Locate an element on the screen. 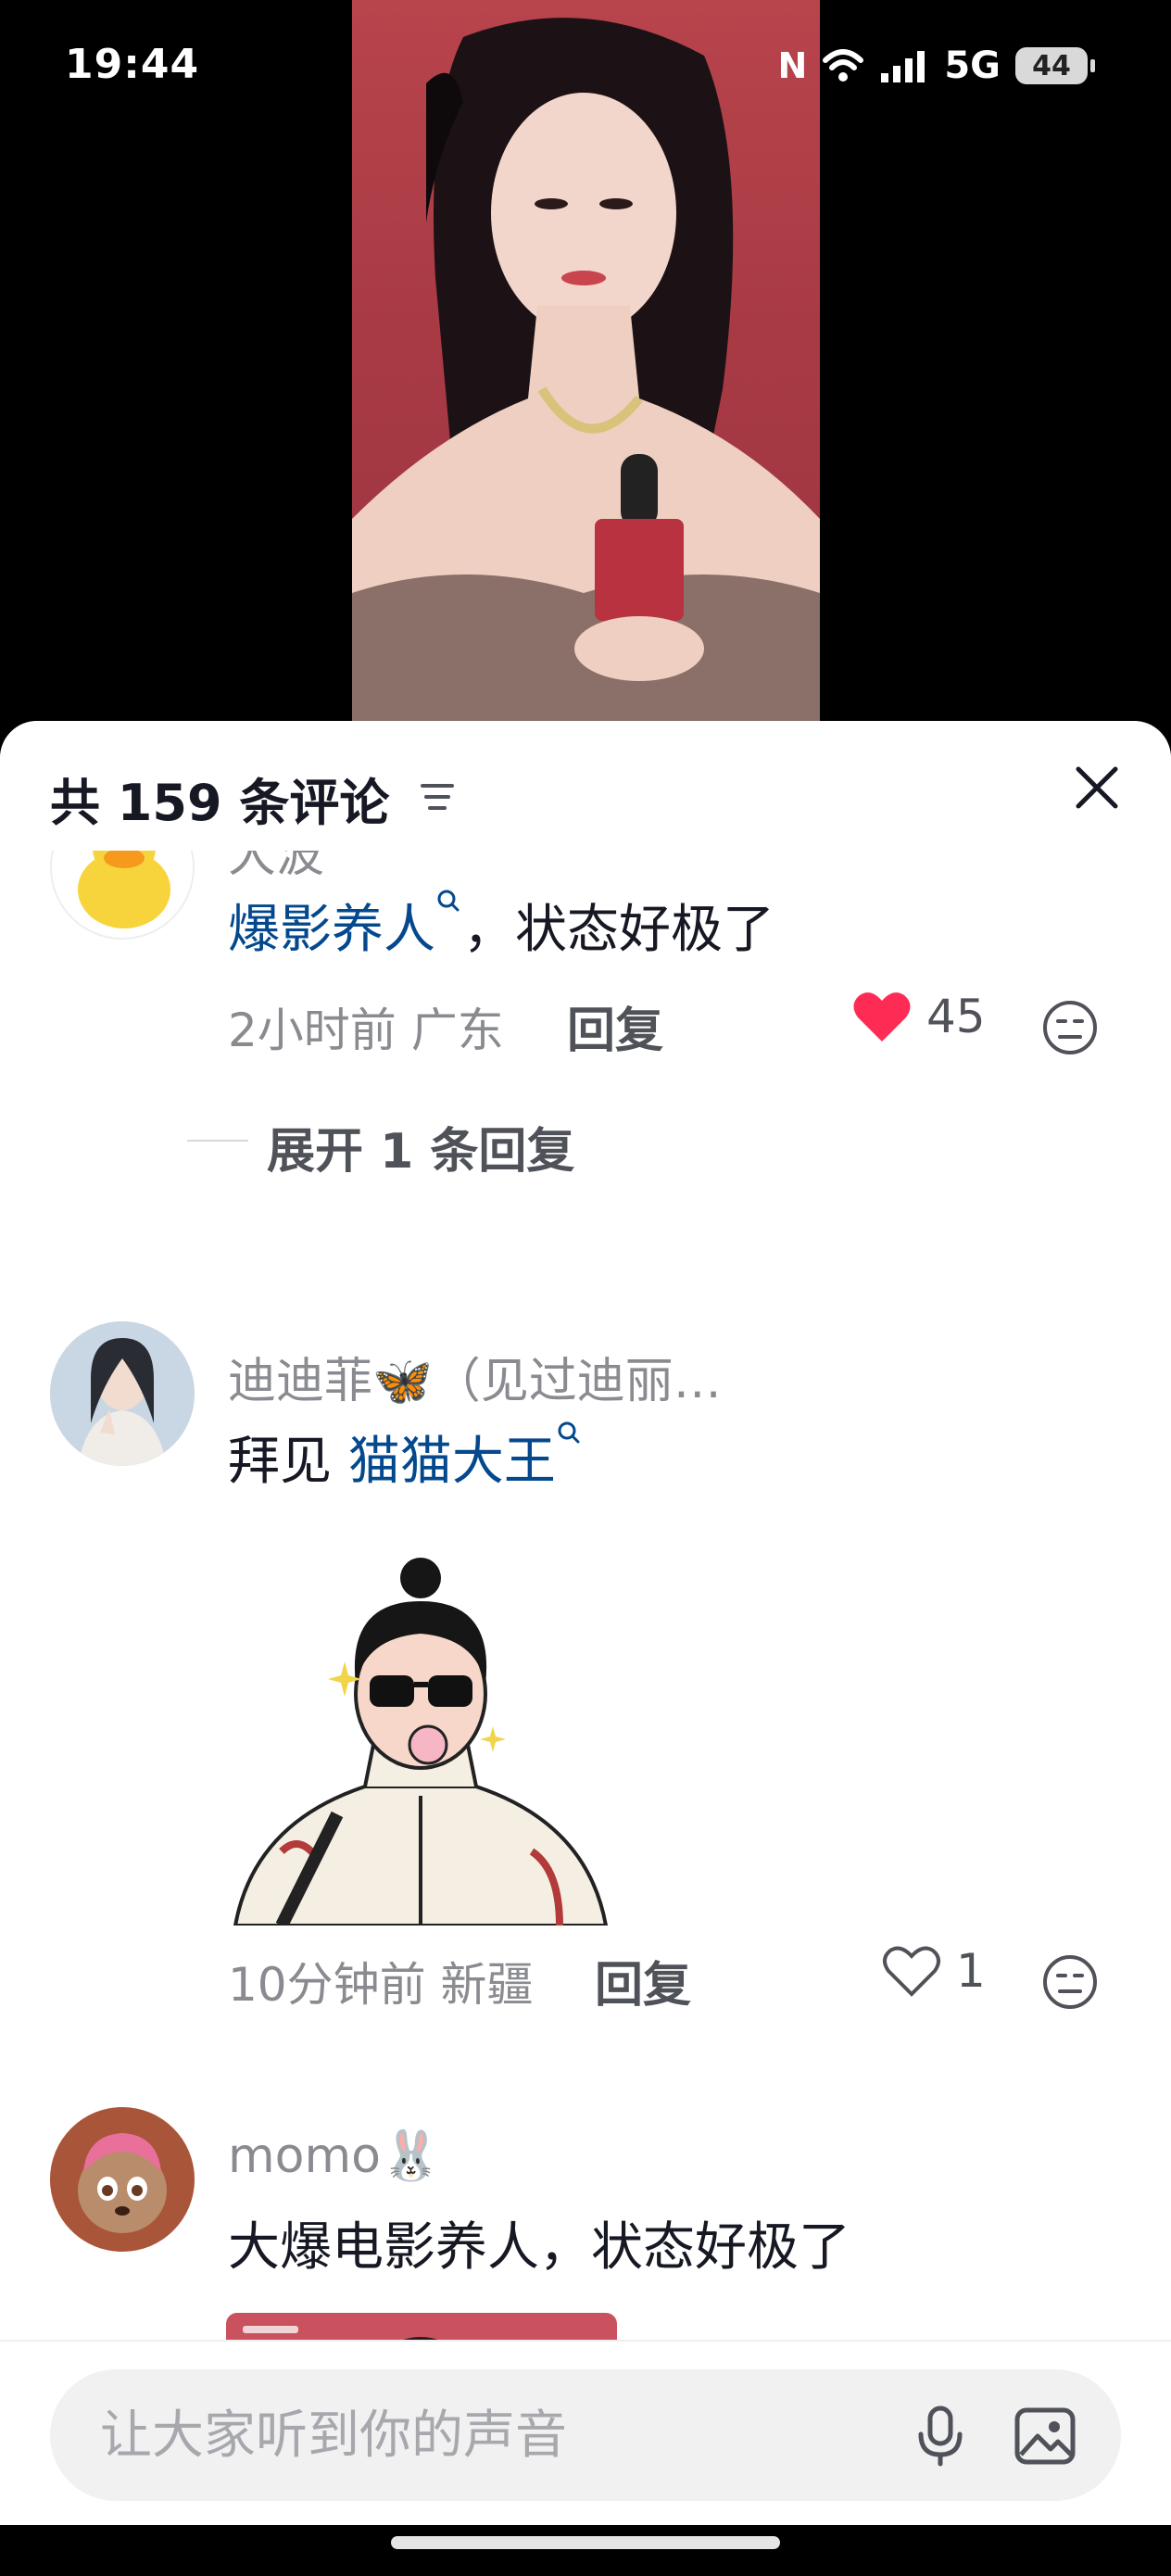  comment-time: 10分钟前 is located at coordinates (327, 1985).